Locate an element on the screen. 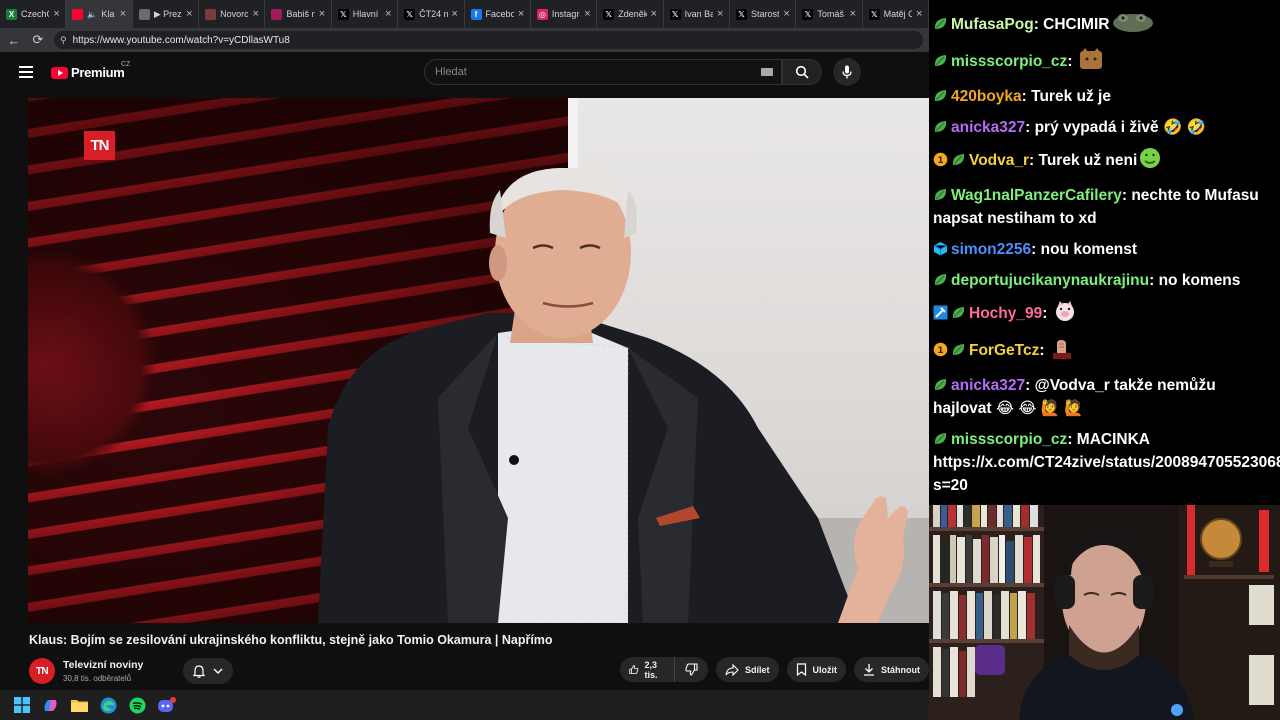  site-info-icon: ⚲ is located at coordinates (63, 40).